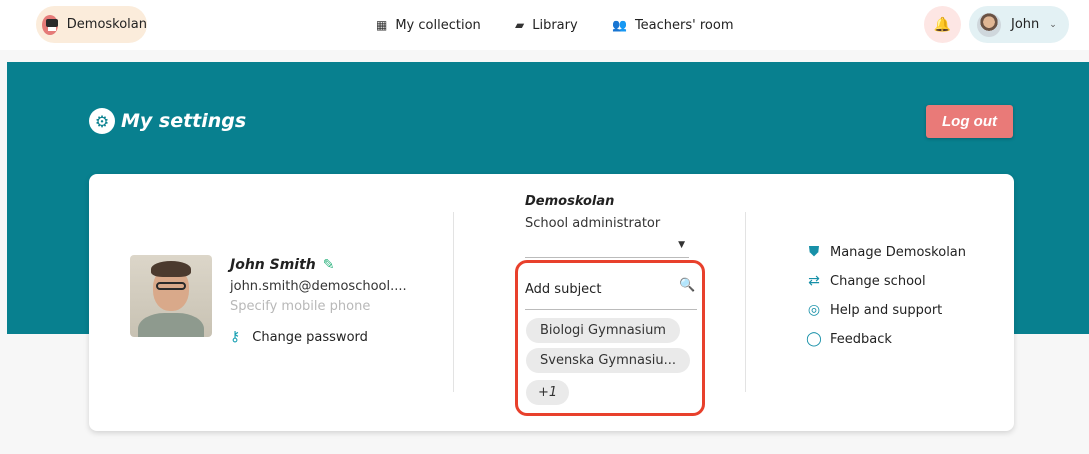  Describe the element at coordinates (382, 25) in the screenshot. I see `grid-icon: ▦` at that location.